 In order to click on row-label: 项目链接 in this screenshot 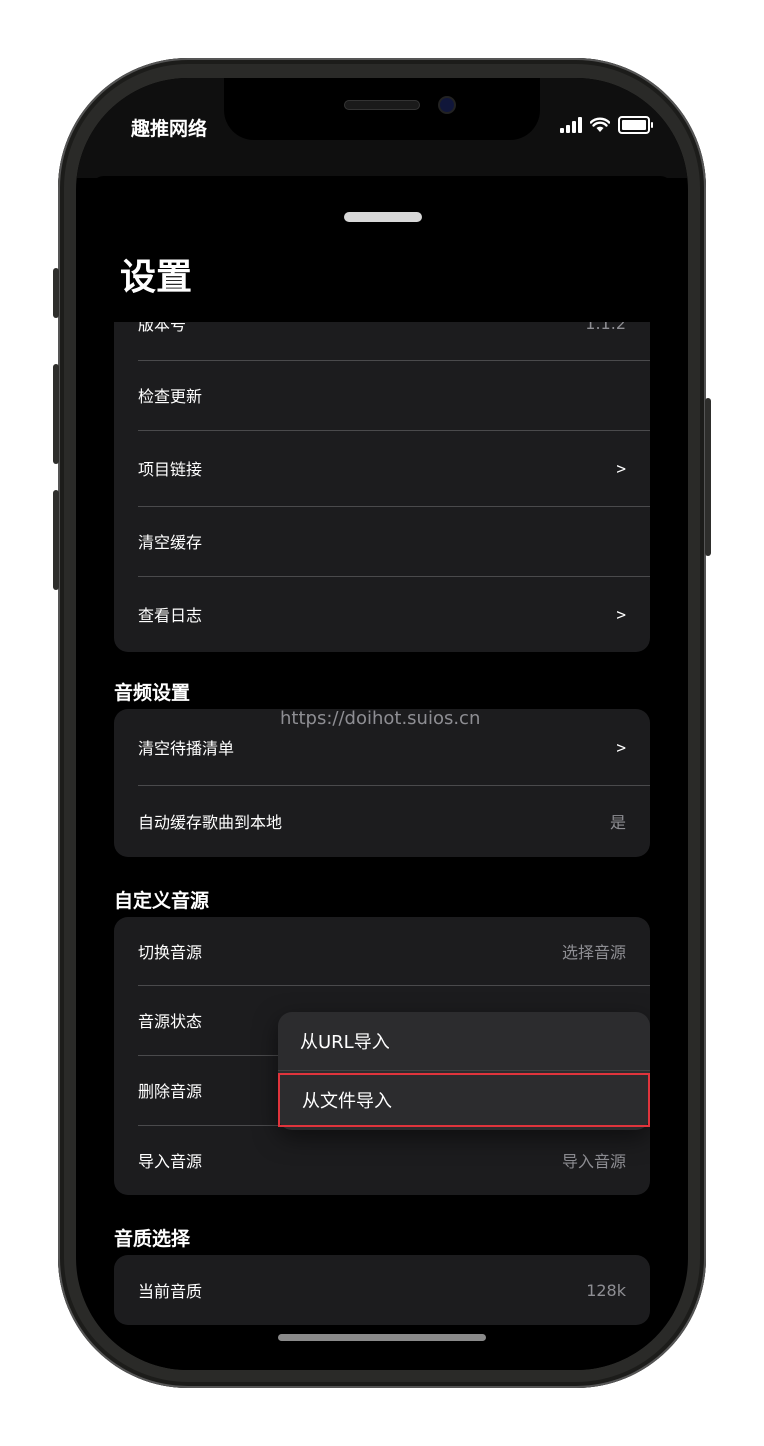, I will do `click(170, 469)`.